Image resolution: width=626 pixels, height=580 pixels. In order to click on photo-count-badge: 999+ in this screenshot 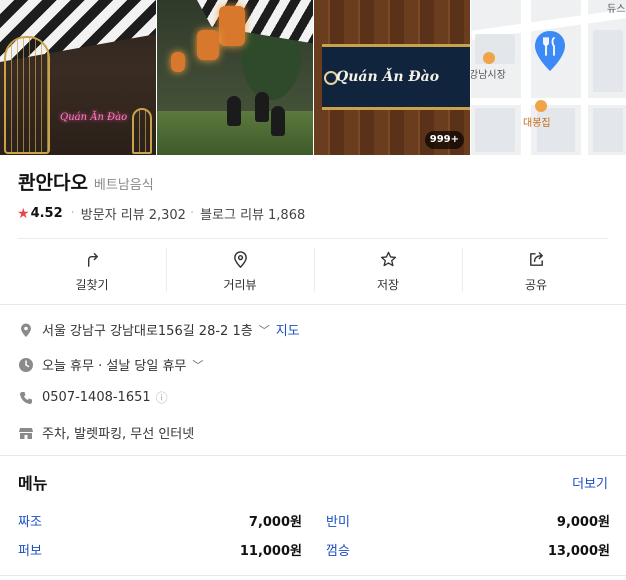, I will do `click(444, 140)`.